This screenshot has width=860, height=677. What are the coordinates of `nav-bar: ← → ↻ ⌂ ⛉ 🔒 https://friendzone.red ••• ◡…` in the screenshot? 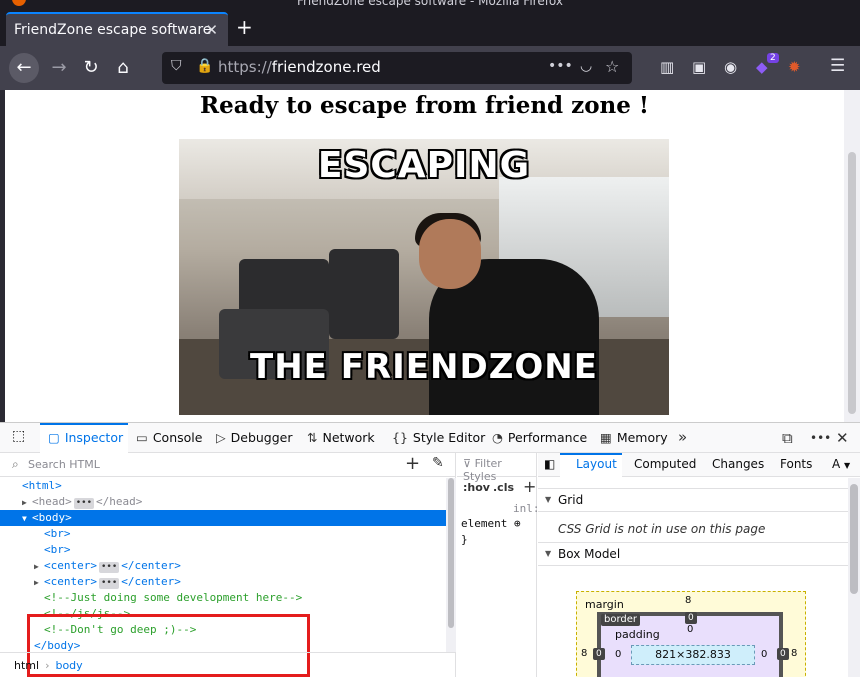 It's located at (430, 68).